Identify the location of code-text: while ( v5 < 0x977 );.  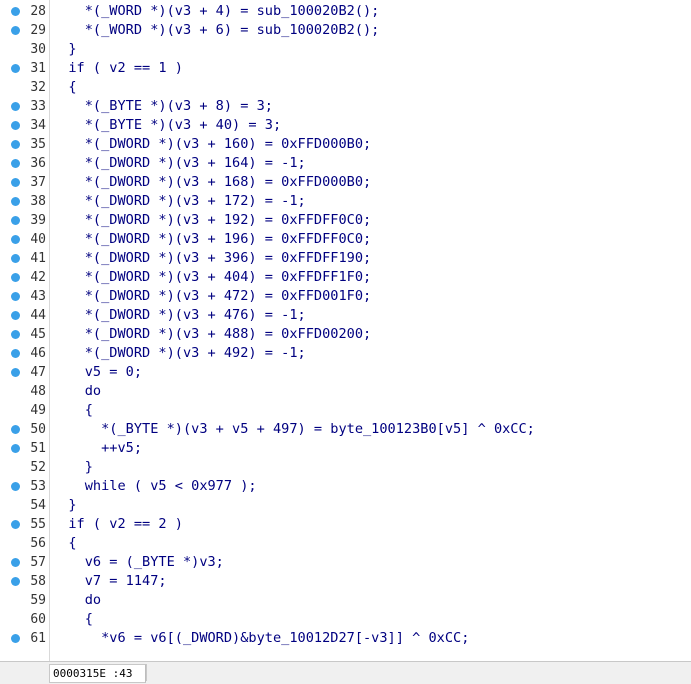
(154, 486).